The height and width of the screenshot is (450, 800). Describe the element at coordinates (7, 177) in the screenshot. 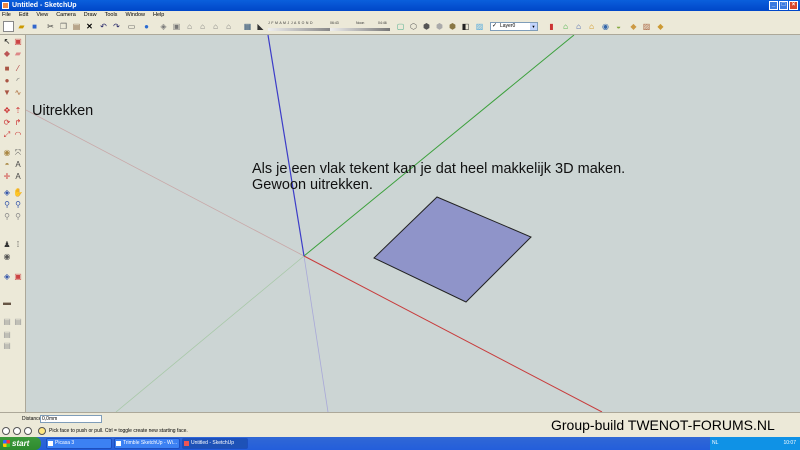

I see `axes-icon: ✛` at that location.